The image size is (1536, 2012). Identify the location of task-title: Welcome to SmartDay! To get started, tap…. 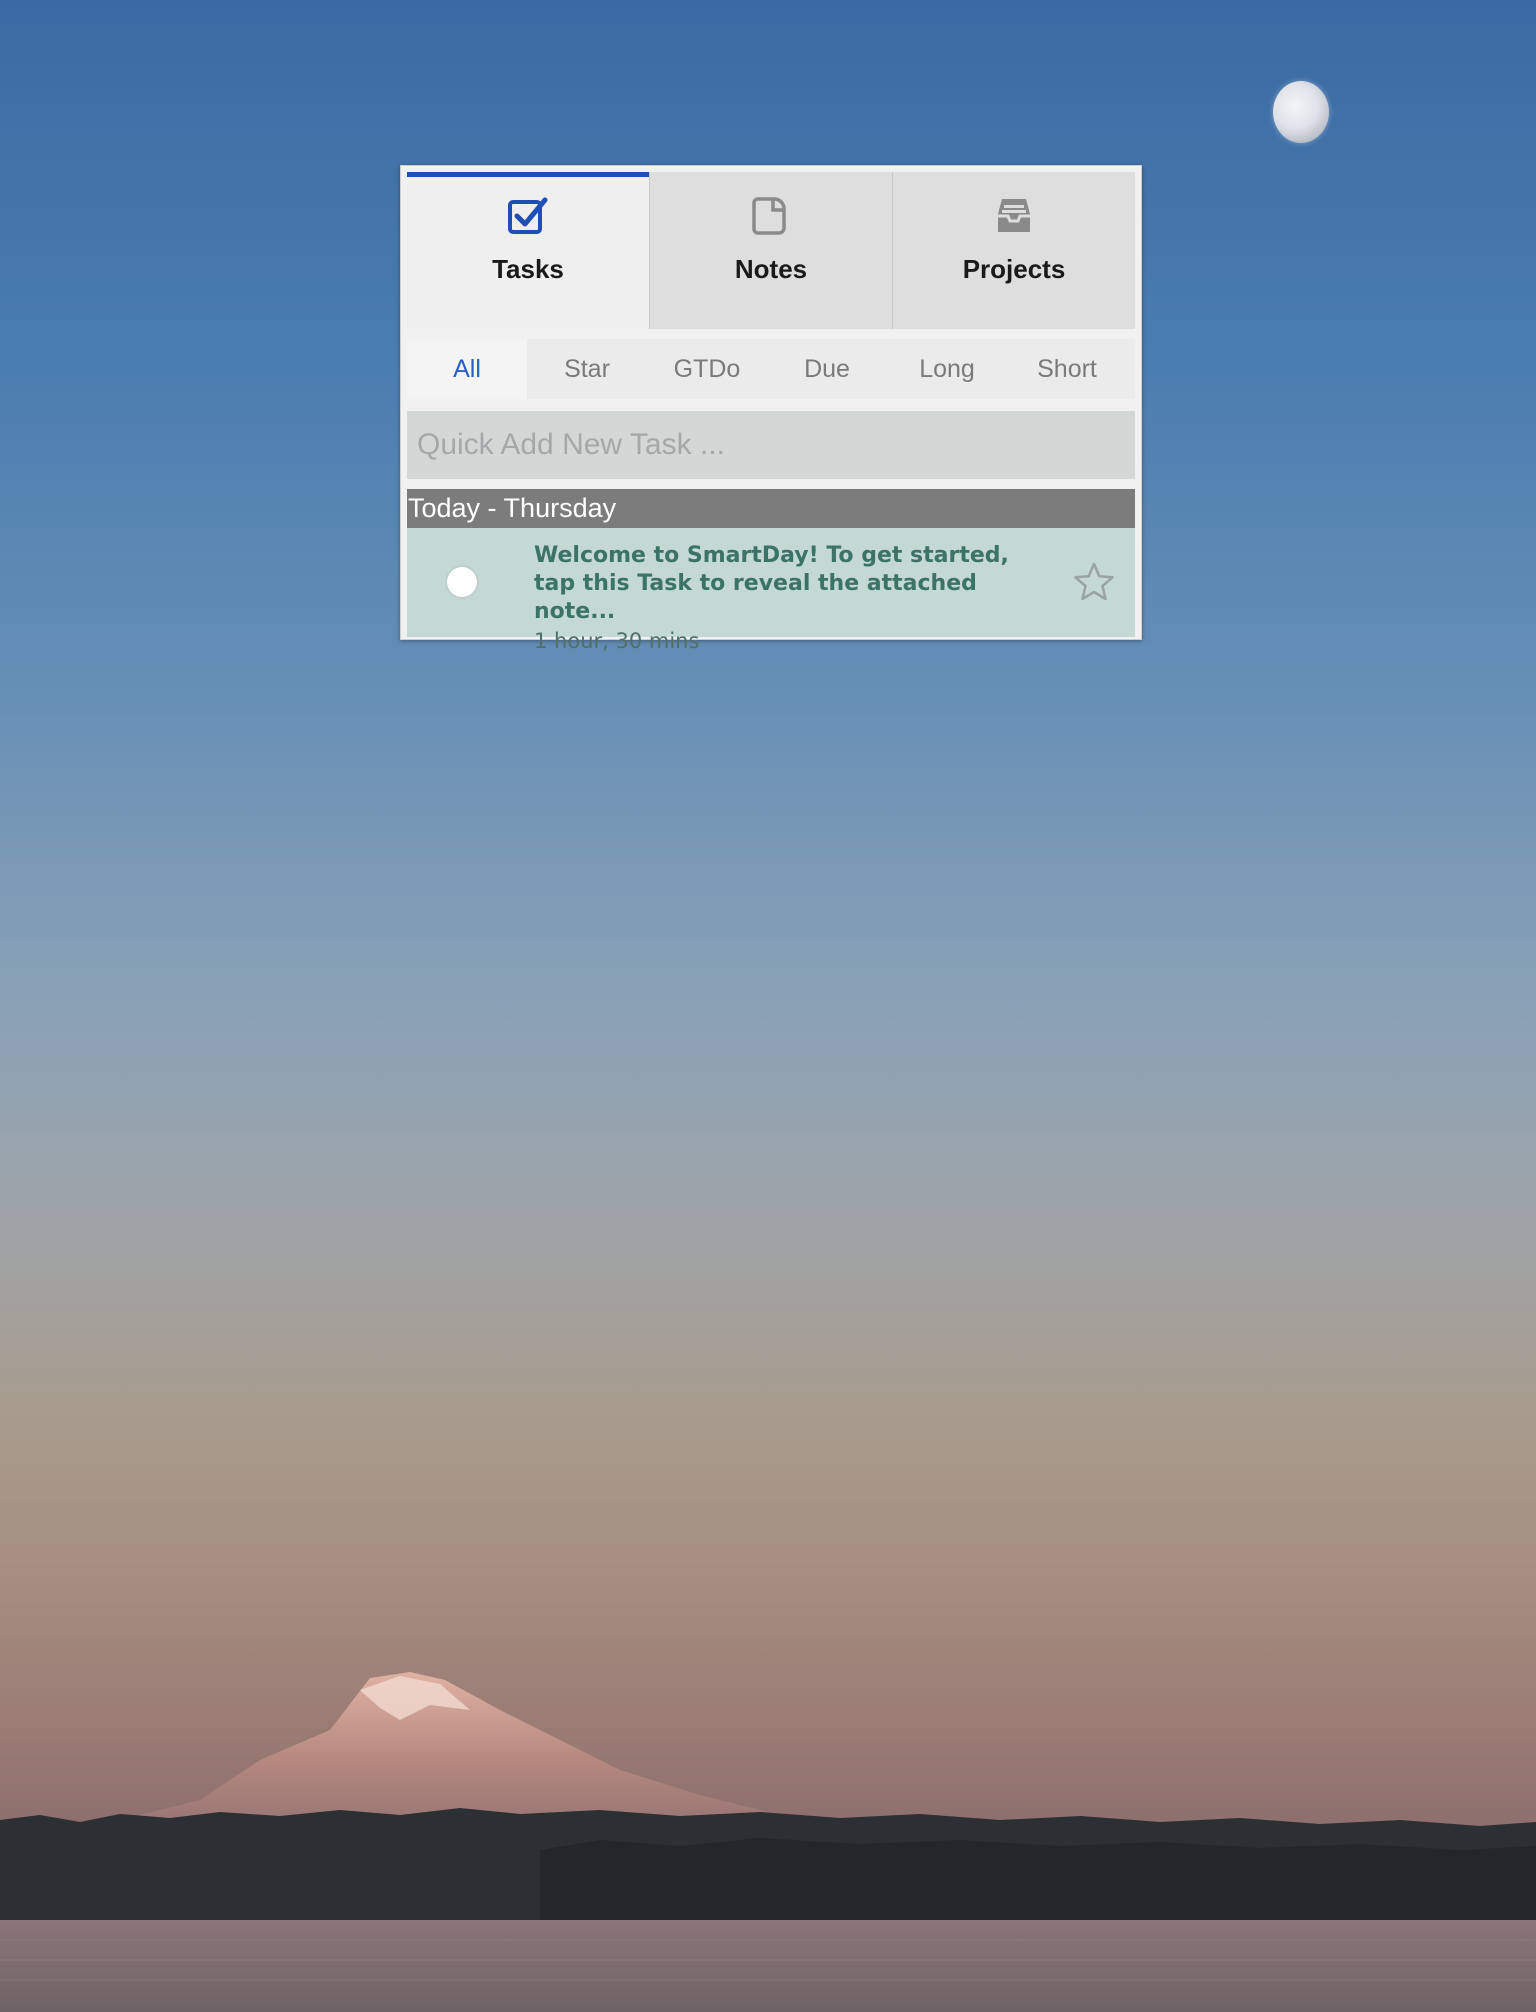
(771, 583).